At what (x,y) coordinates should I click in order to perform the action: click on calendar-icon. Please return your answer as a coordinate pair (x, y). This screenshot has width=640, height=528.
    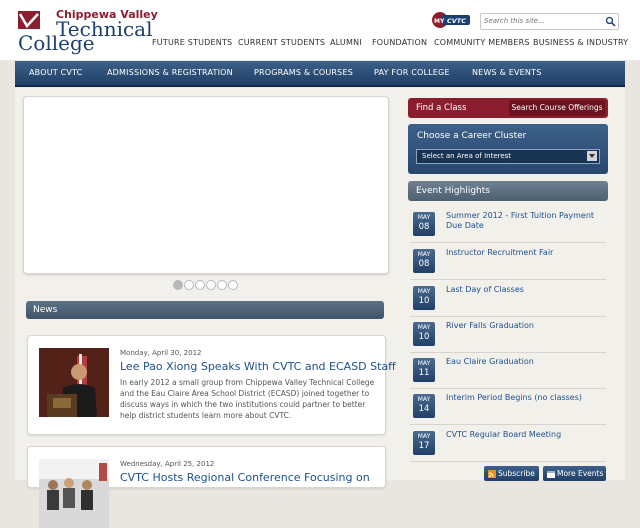
    Looking at the image, I should click on (551, 474).